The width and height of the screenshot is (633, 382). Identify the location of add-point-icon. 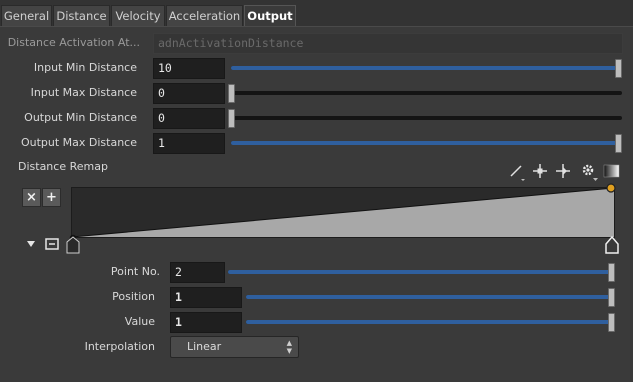
(540, 171).